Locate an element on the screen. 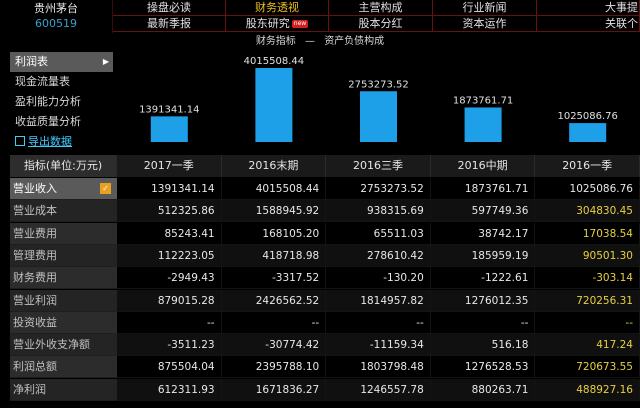 The image size is (640, 408). table-cell: 65511.03 is located at coordinates (378, 233).